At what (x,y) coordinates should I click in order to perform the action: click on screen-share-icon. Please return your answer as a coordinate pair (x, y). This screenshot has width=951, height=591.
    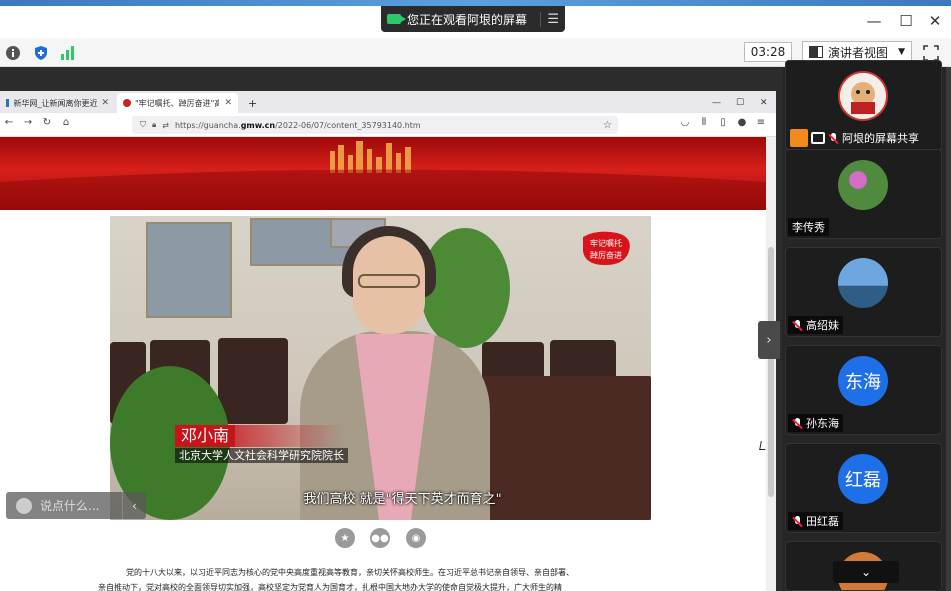
    Looking at the image, I should click on (818, 138).